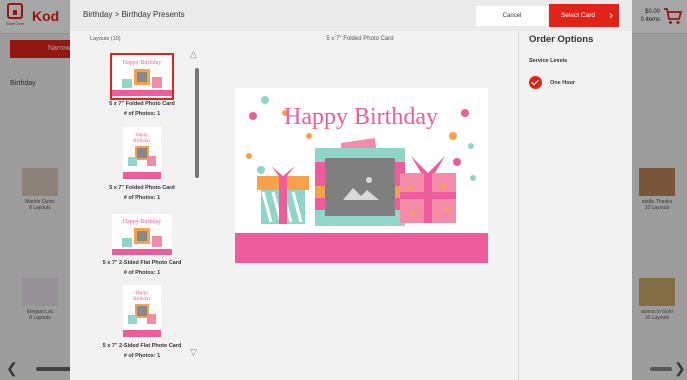 Image resolution: width=687 pixels, height=380 pixels. Describe the element at coordinates (105, 39) in the screenshot. I see `layouts-title: Layouts (10)` at that location.